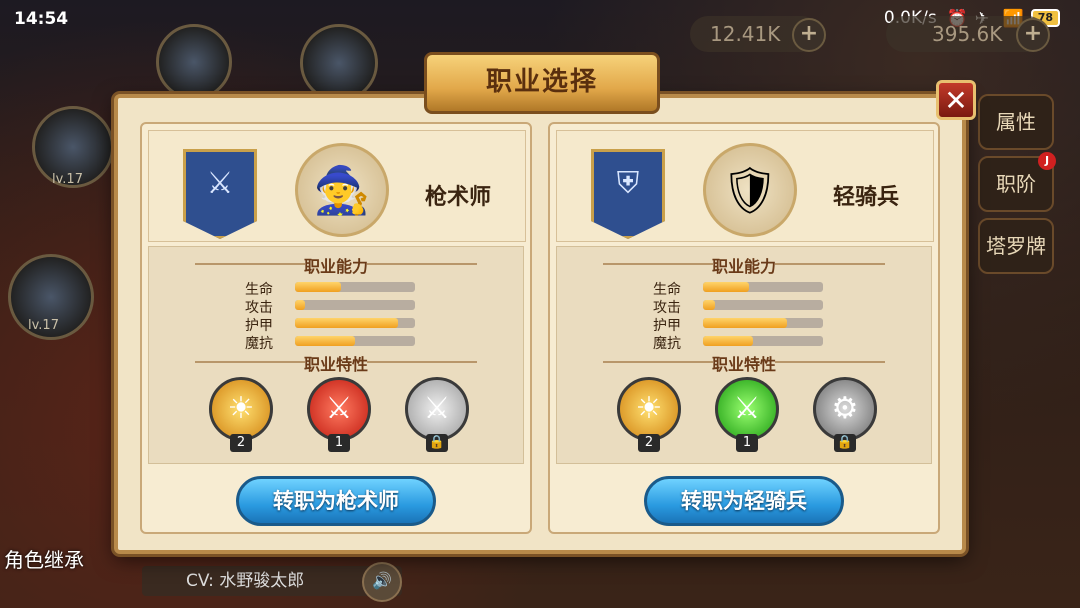 Image resolution: width=1080 pixels, height=608 pixels. What do you see at coordinates (67, 179) in the screenshot?
I see `skill-slot-1-level: lv.17` at bounding box center [67, 179].